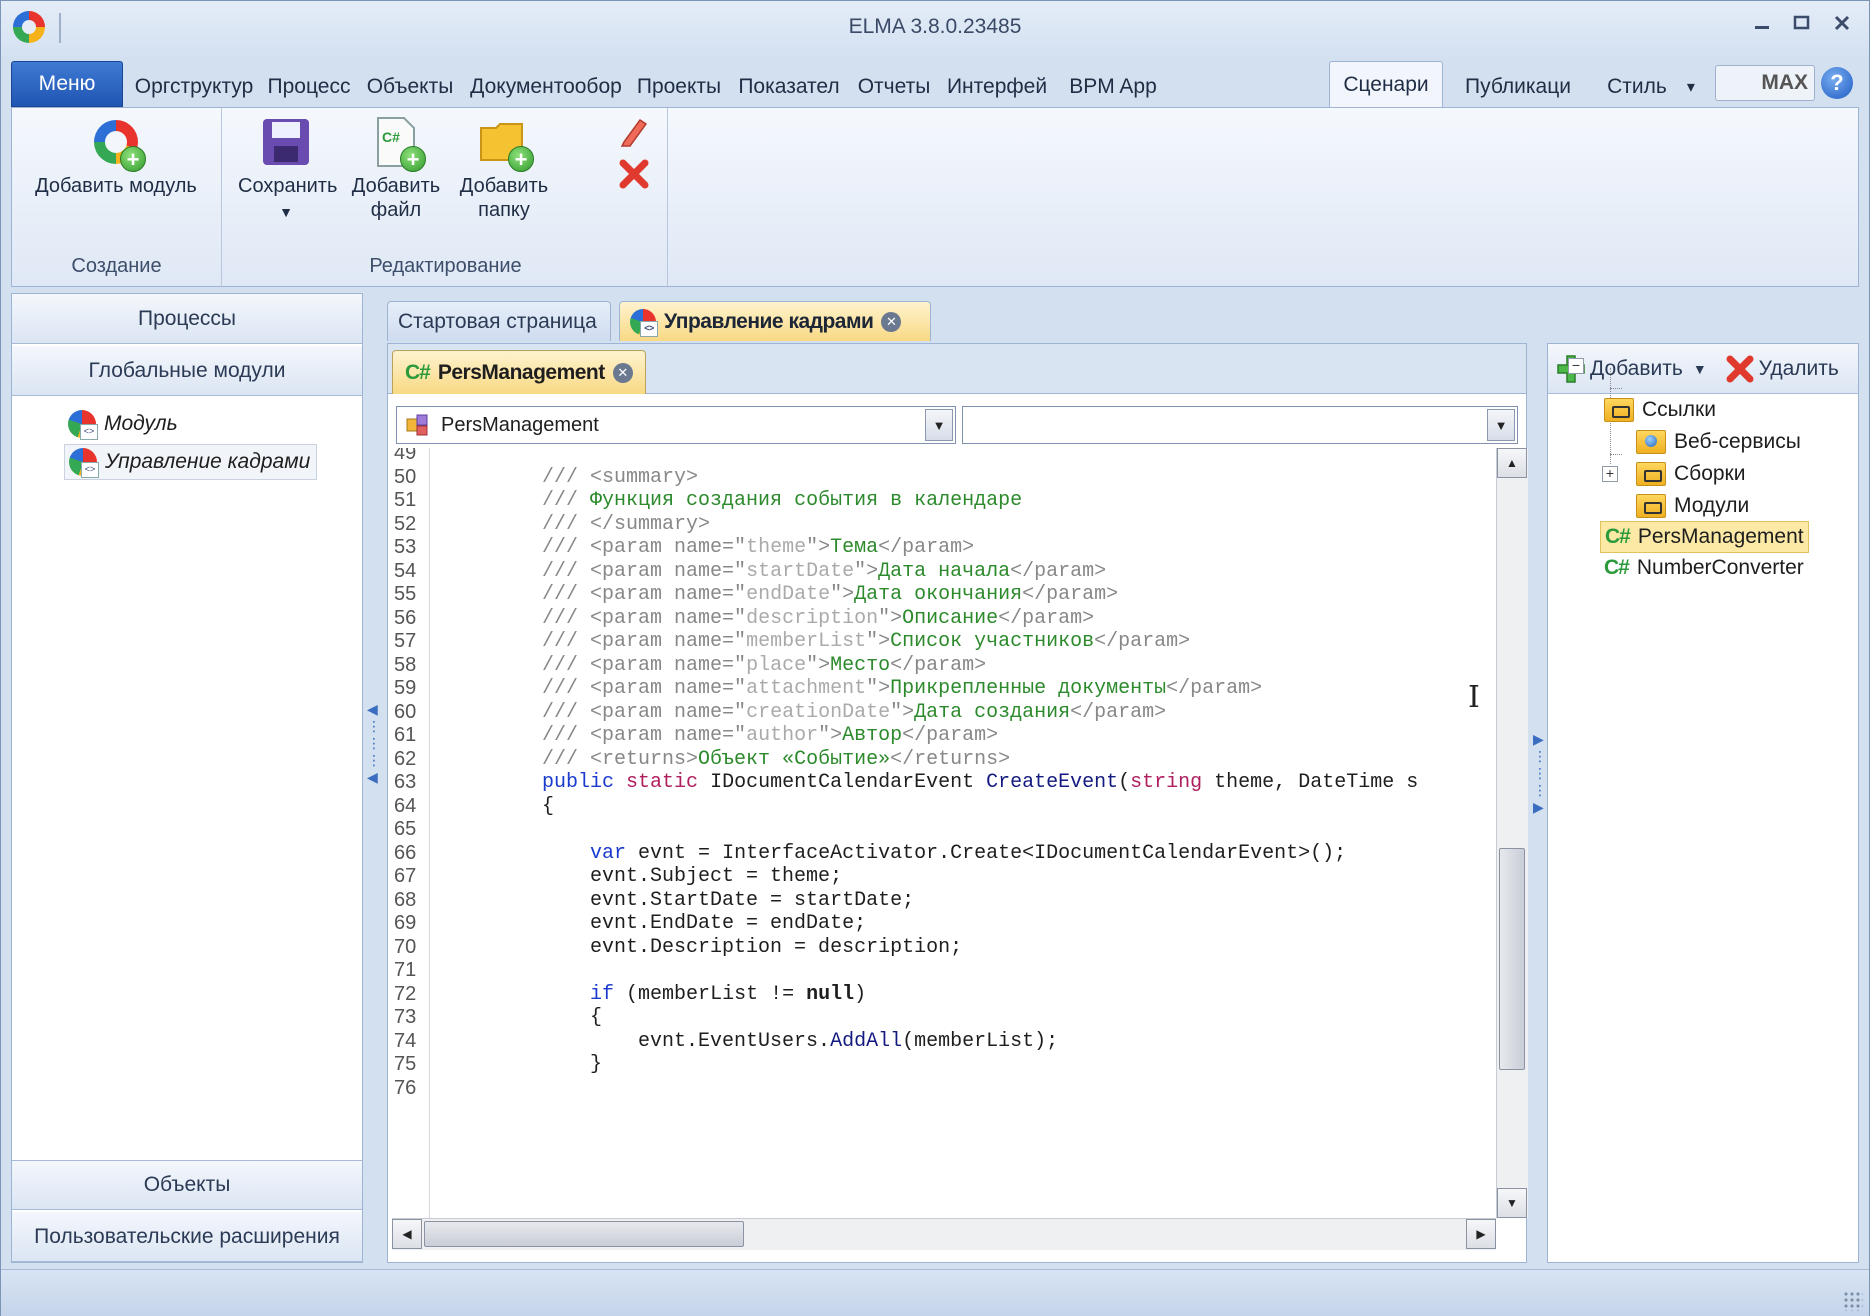 Image resolution: width=1870 pixels, height=1316 pixels. What do you see at coordinates (584, 1234) in the screenshot?
I see `horizontal-scroll-thumb` at bounding box center [584, 1234].